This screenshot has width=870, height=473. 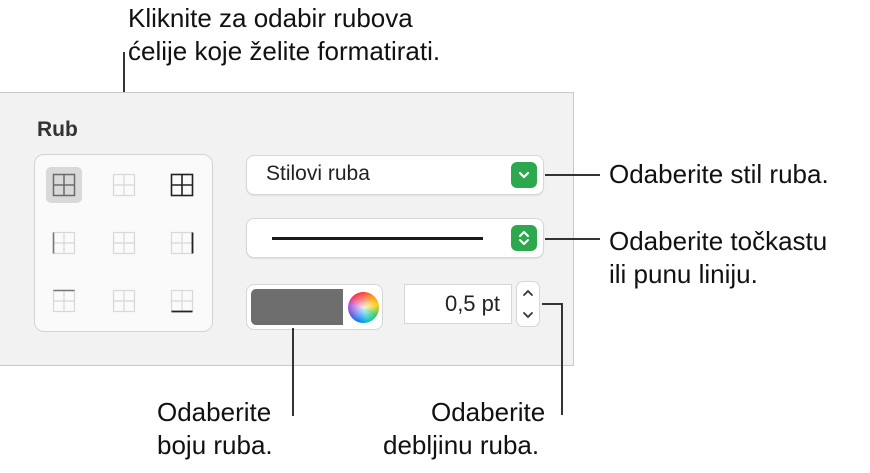 I want to click on chevron-updown-icon, so click(x=524, y=238).